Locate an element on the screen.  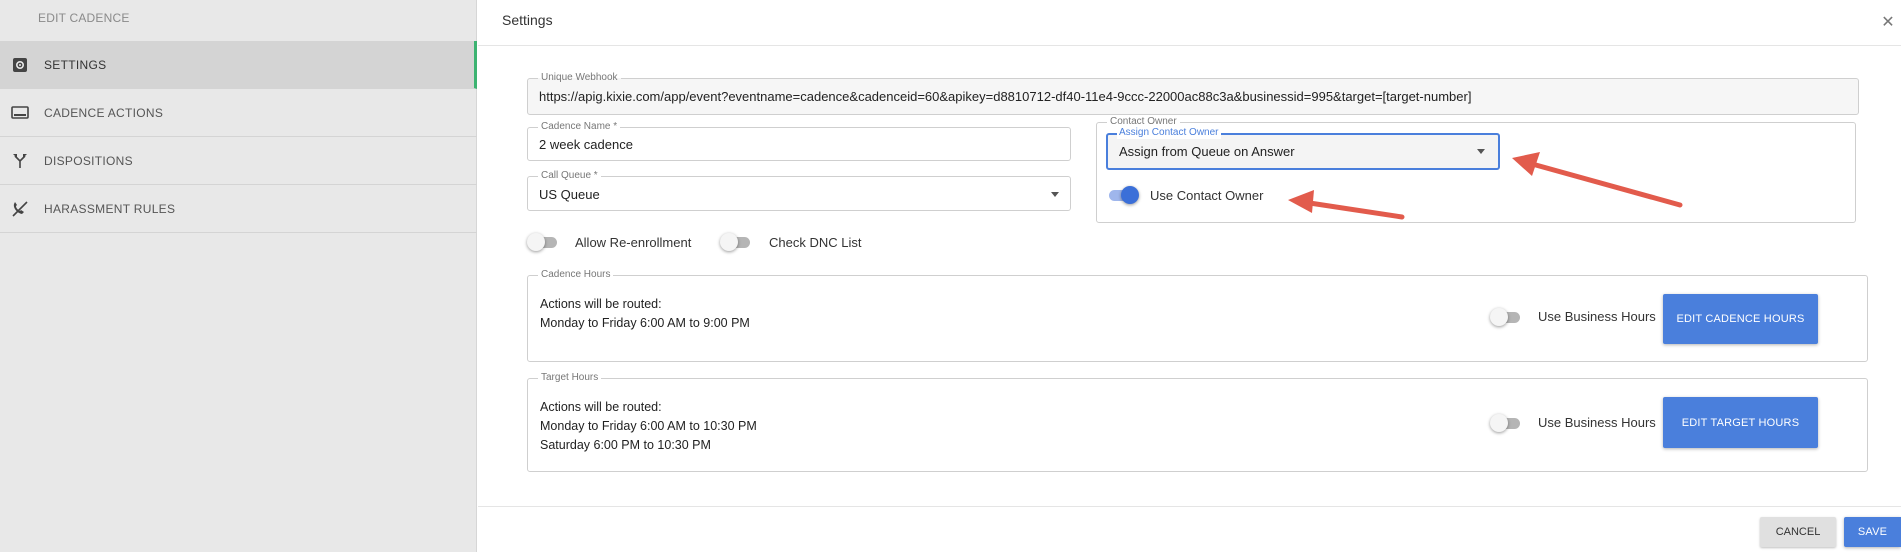
save-button: SAVE is located at coordinates (1872, 532).